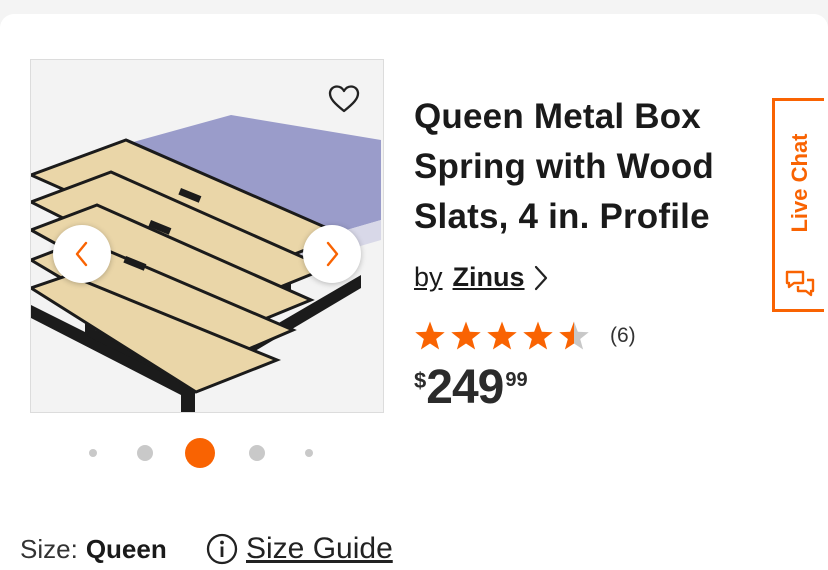 The image size is (828, 570). Describe the element at coordinates (420, 380) in the screenshot. I see `price-currency: $` at that location.